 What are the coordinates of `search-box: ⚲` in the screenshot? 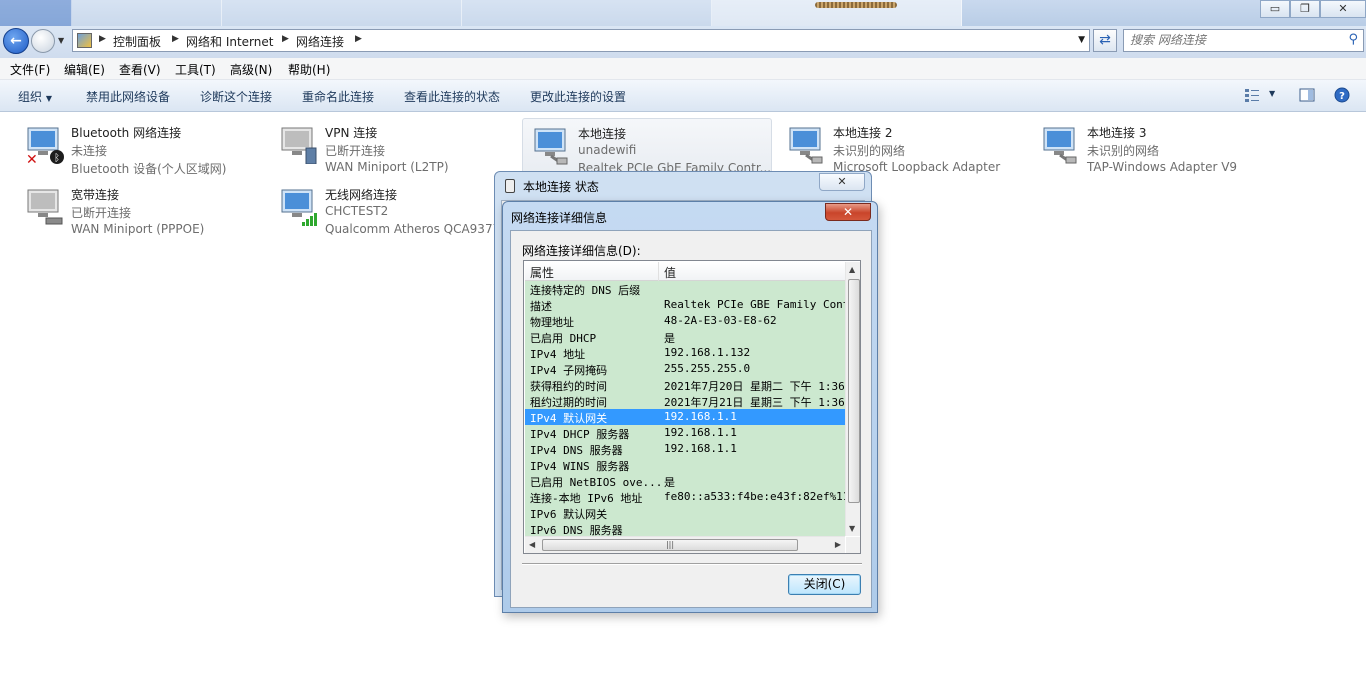 It's located at (1243, 40).